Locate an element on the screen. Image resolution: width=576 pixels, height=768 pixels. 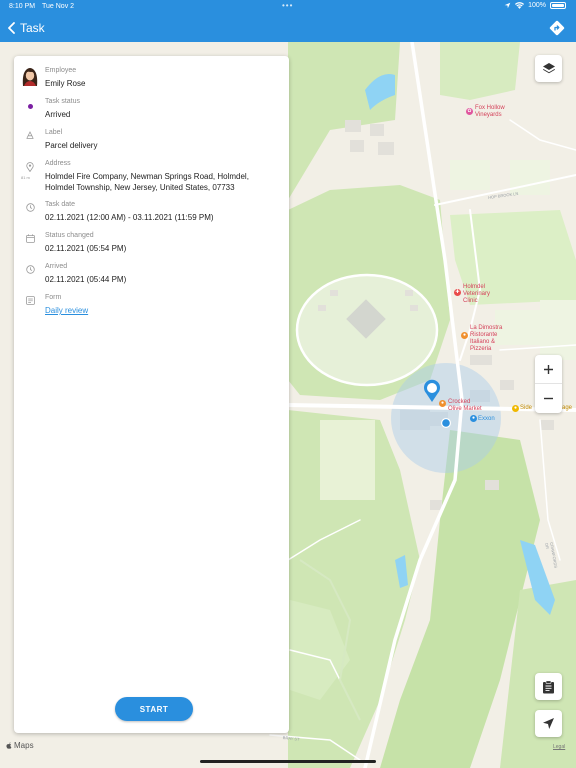
market-poi-icon: ● is located at coordinates (442, 403).